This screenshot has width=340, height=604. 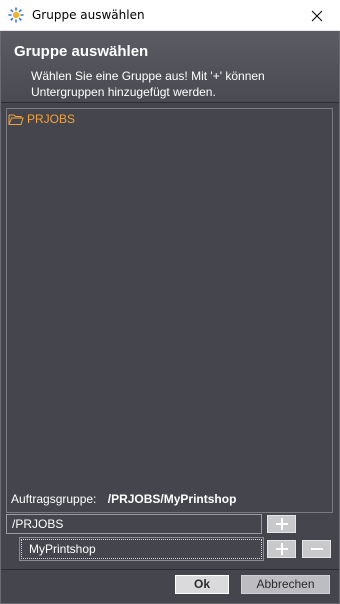 I want to click on title-bar: Gruppe auswählen, so click(x=170, y=15).